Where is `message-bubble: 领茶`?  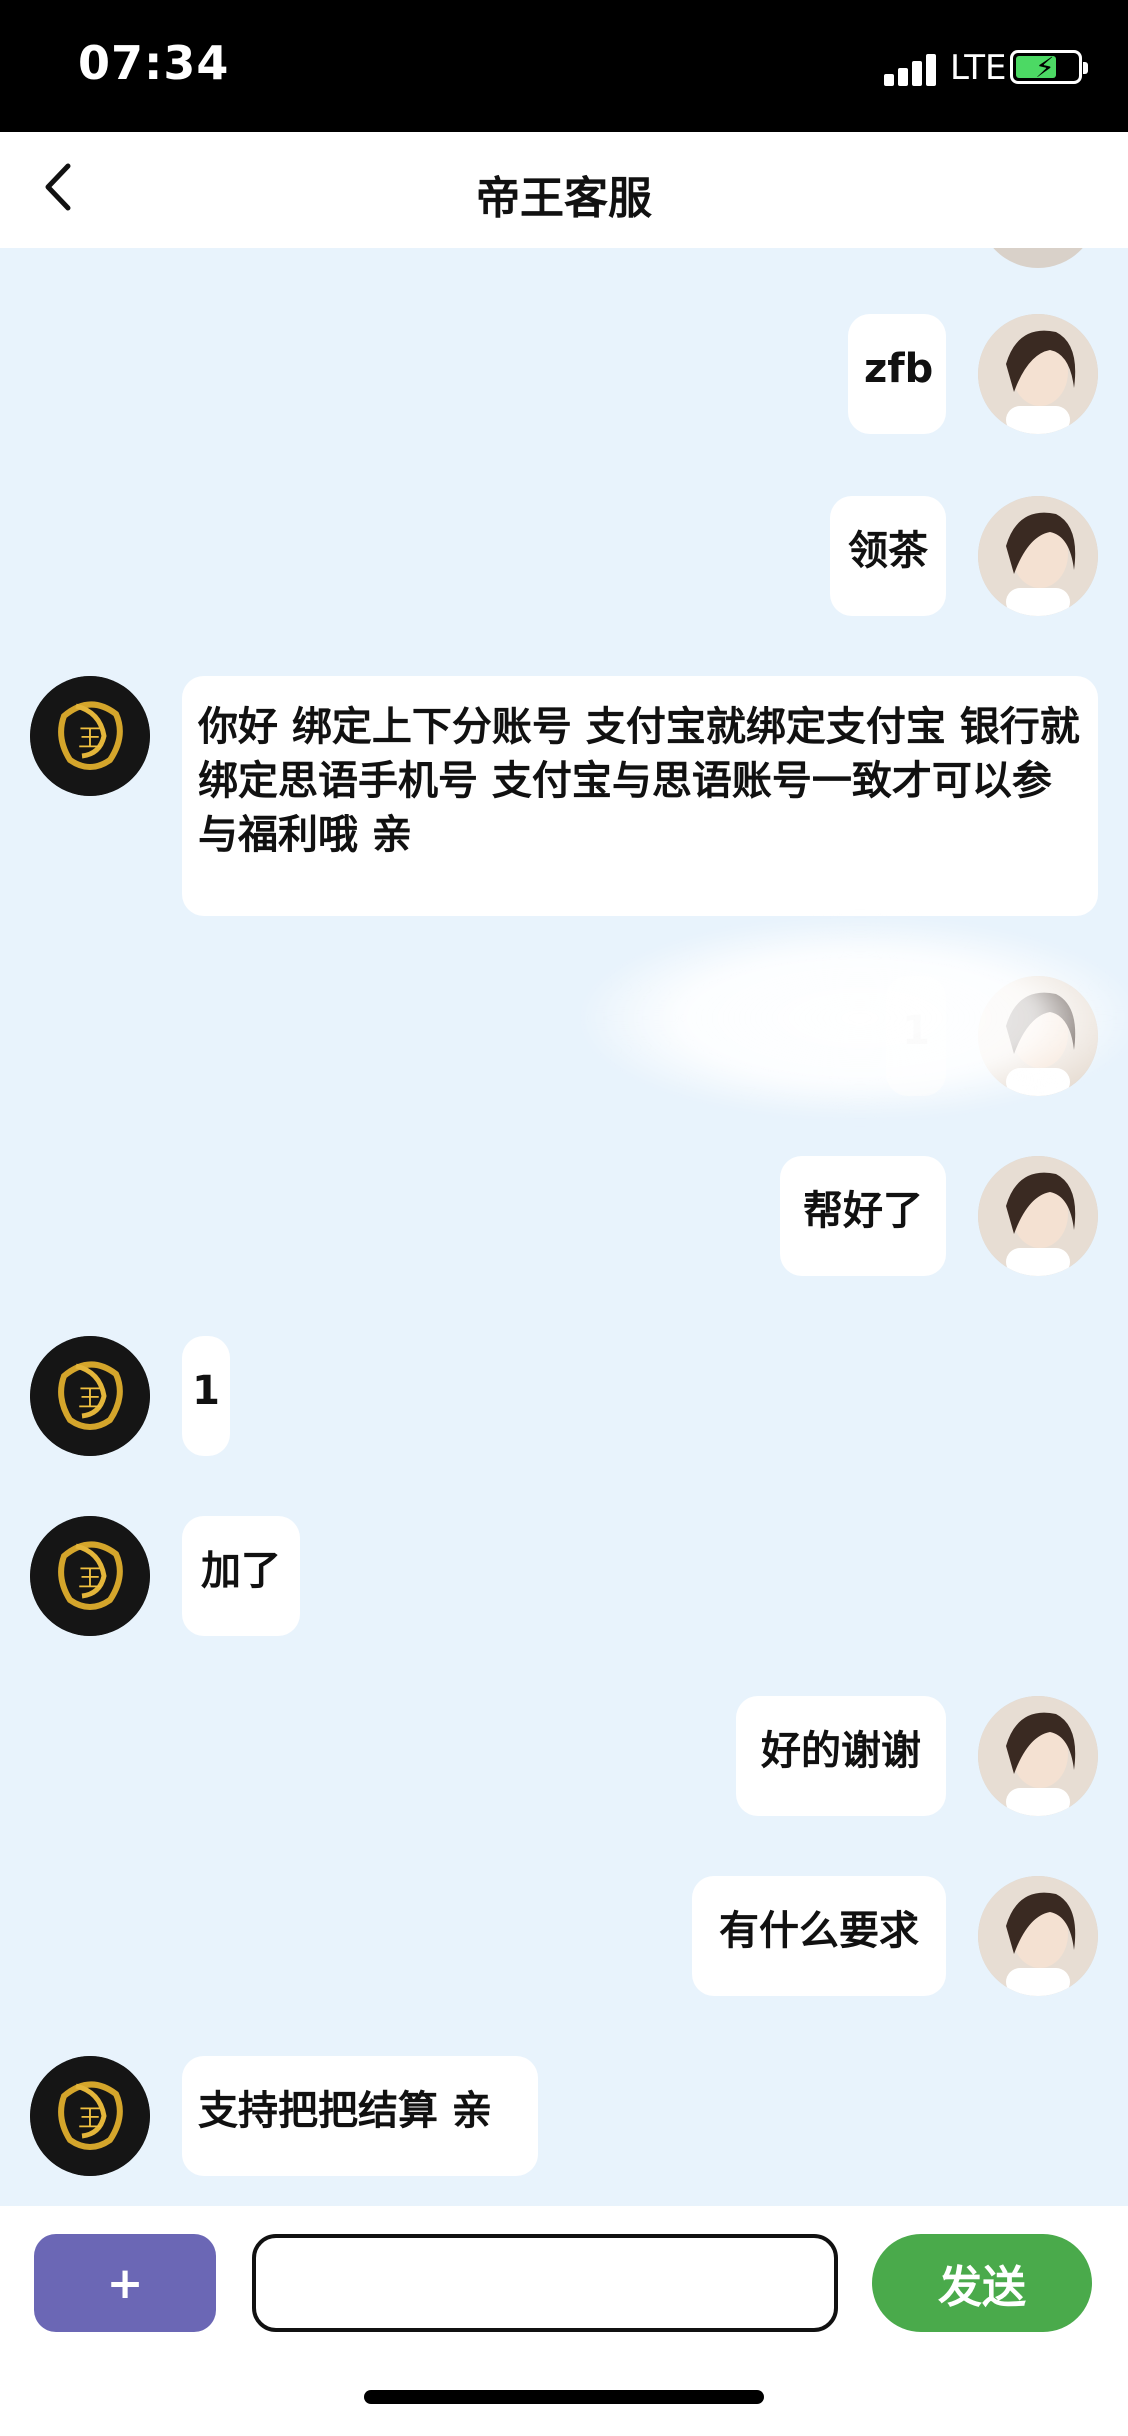 message-bubble: 领茶 is located at coordinates (888, 556).